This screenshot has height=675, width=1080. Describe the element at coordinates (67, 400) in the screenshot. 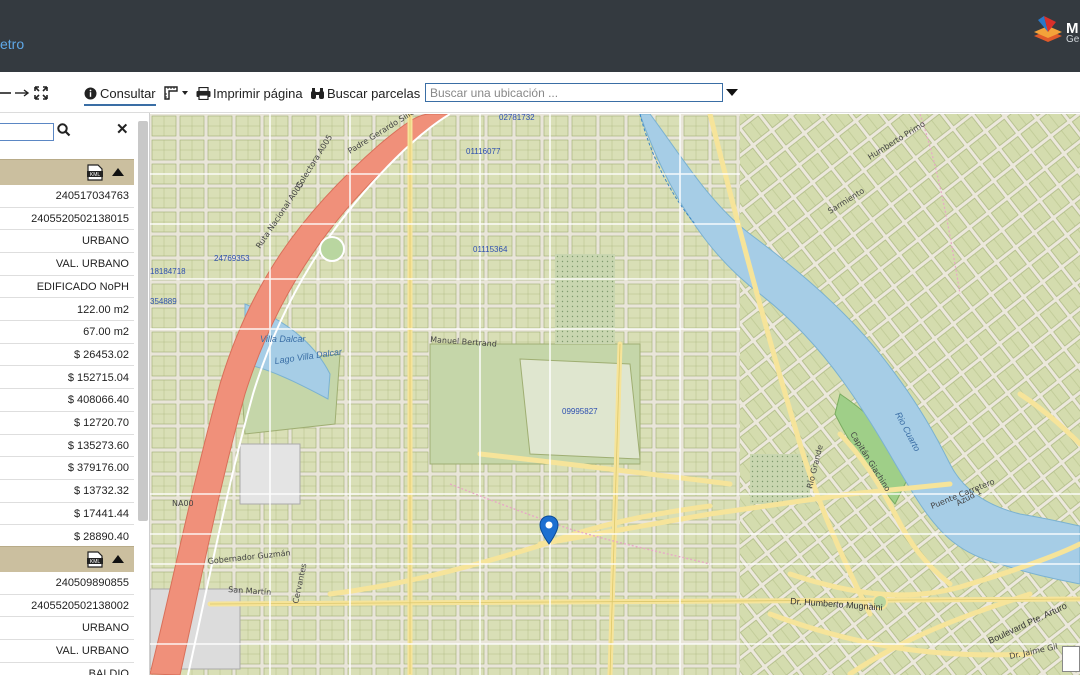

I see `result-attribute-row: $ 408066.40` at that location.